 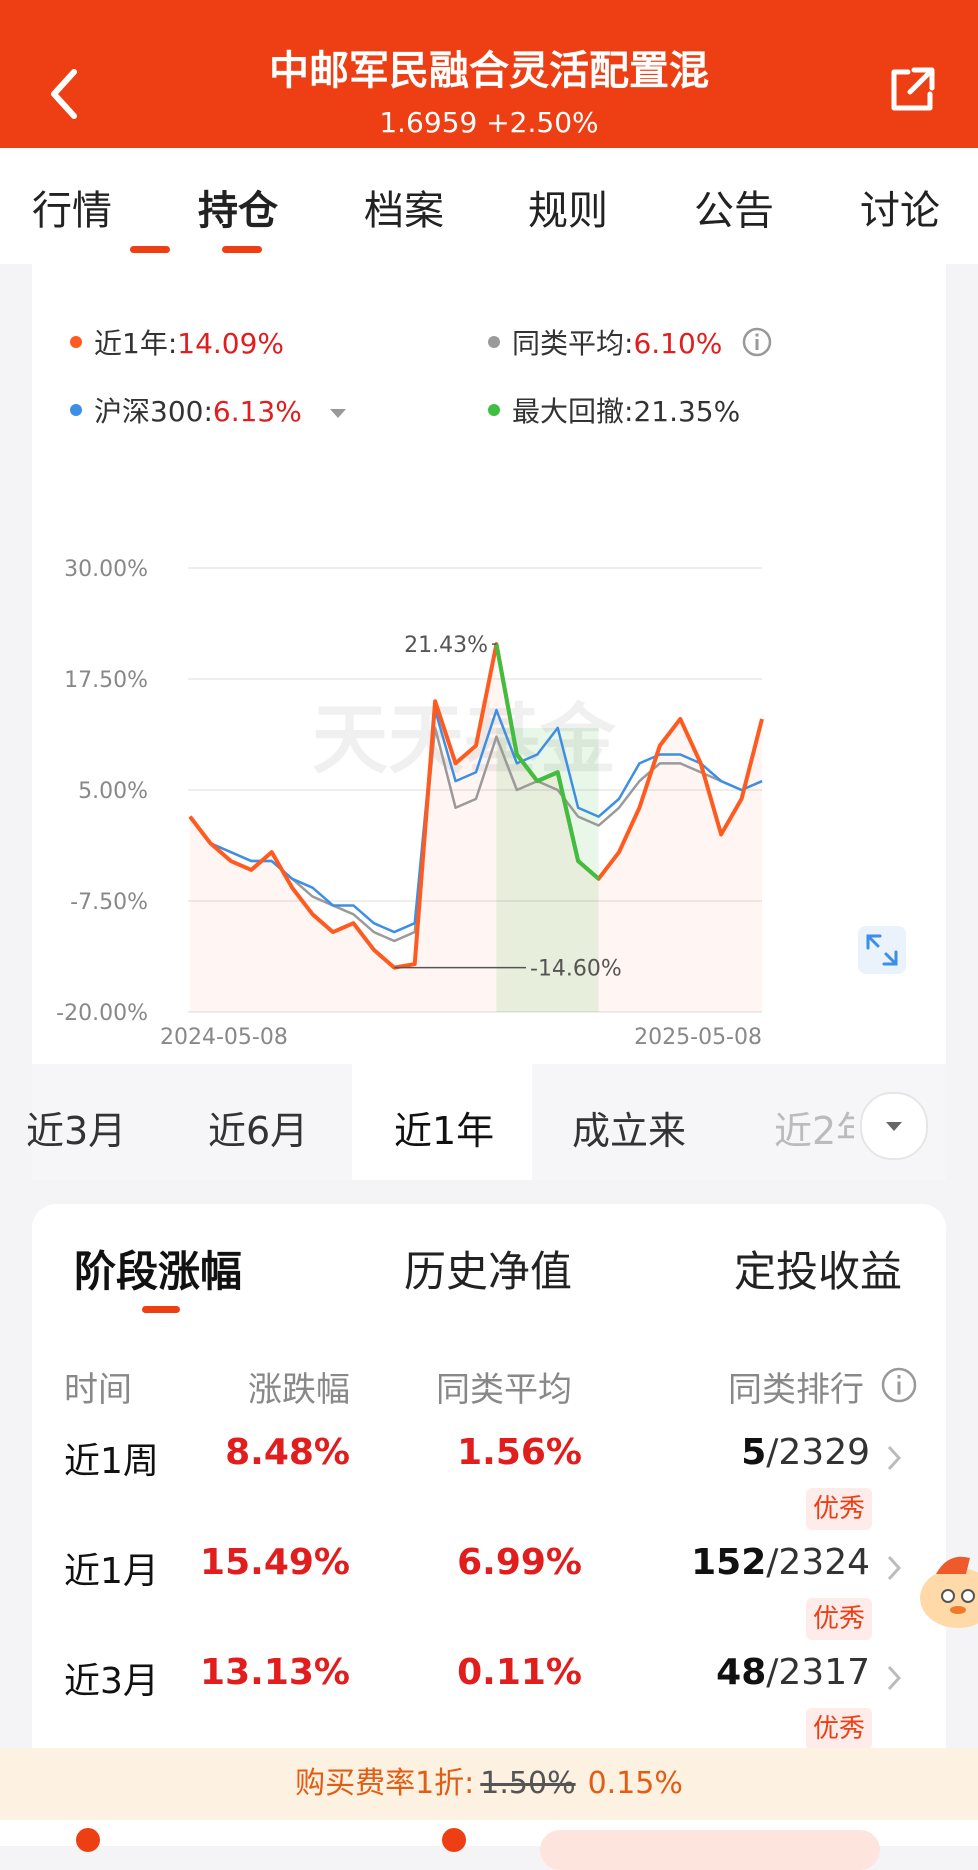 I want to click on legend-dot-fund, so click(x=76, y=342).